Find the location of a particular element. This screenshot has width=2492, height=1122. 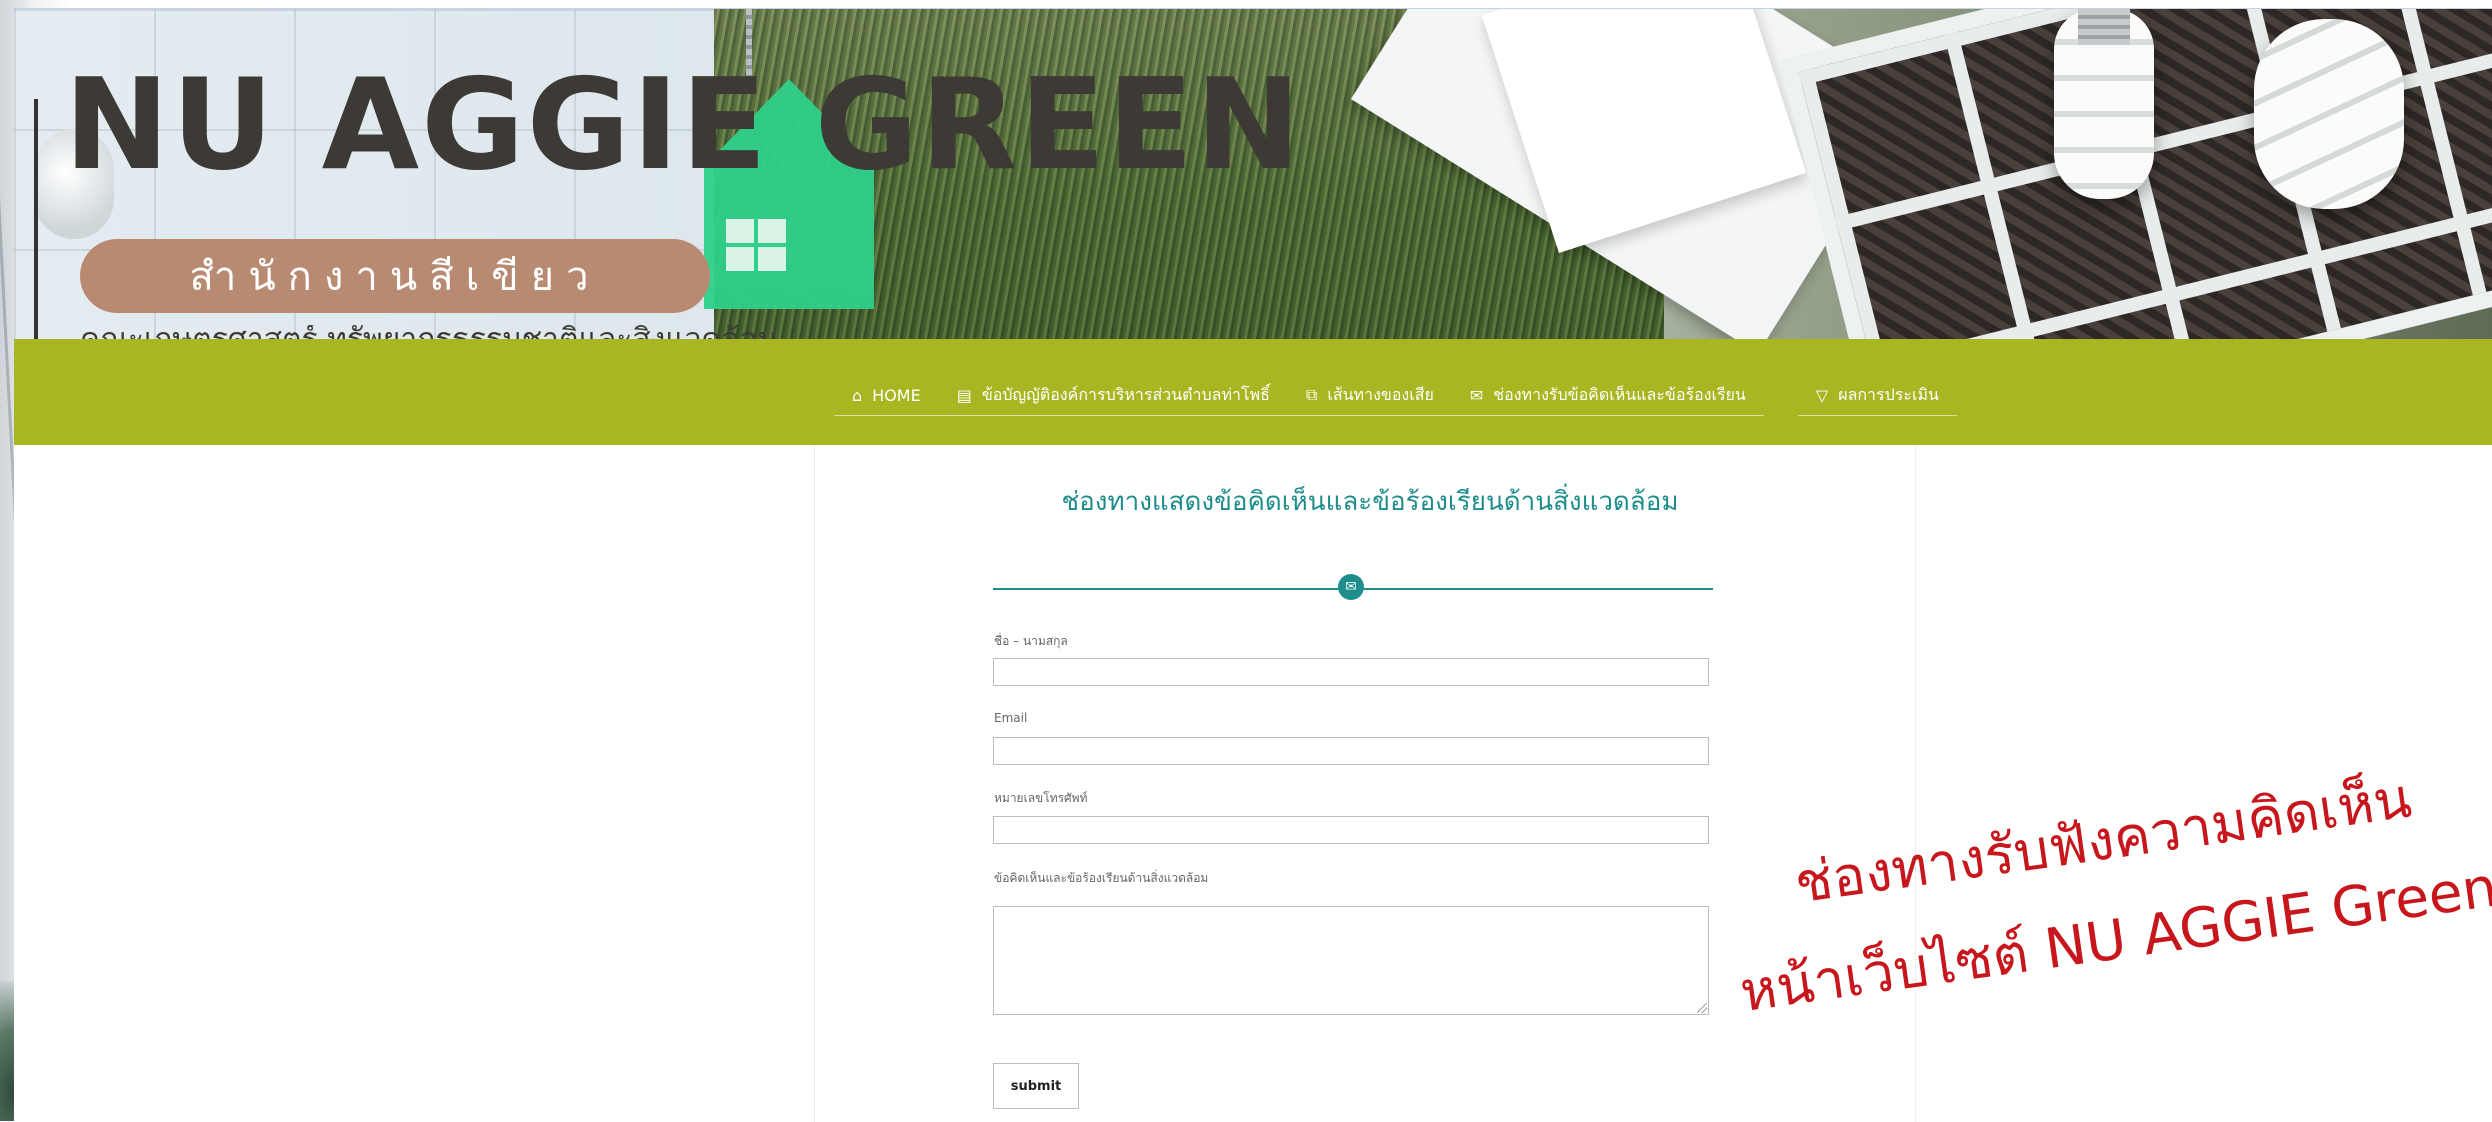

home-icon: ⌂ is located at coordinates (857, 395).